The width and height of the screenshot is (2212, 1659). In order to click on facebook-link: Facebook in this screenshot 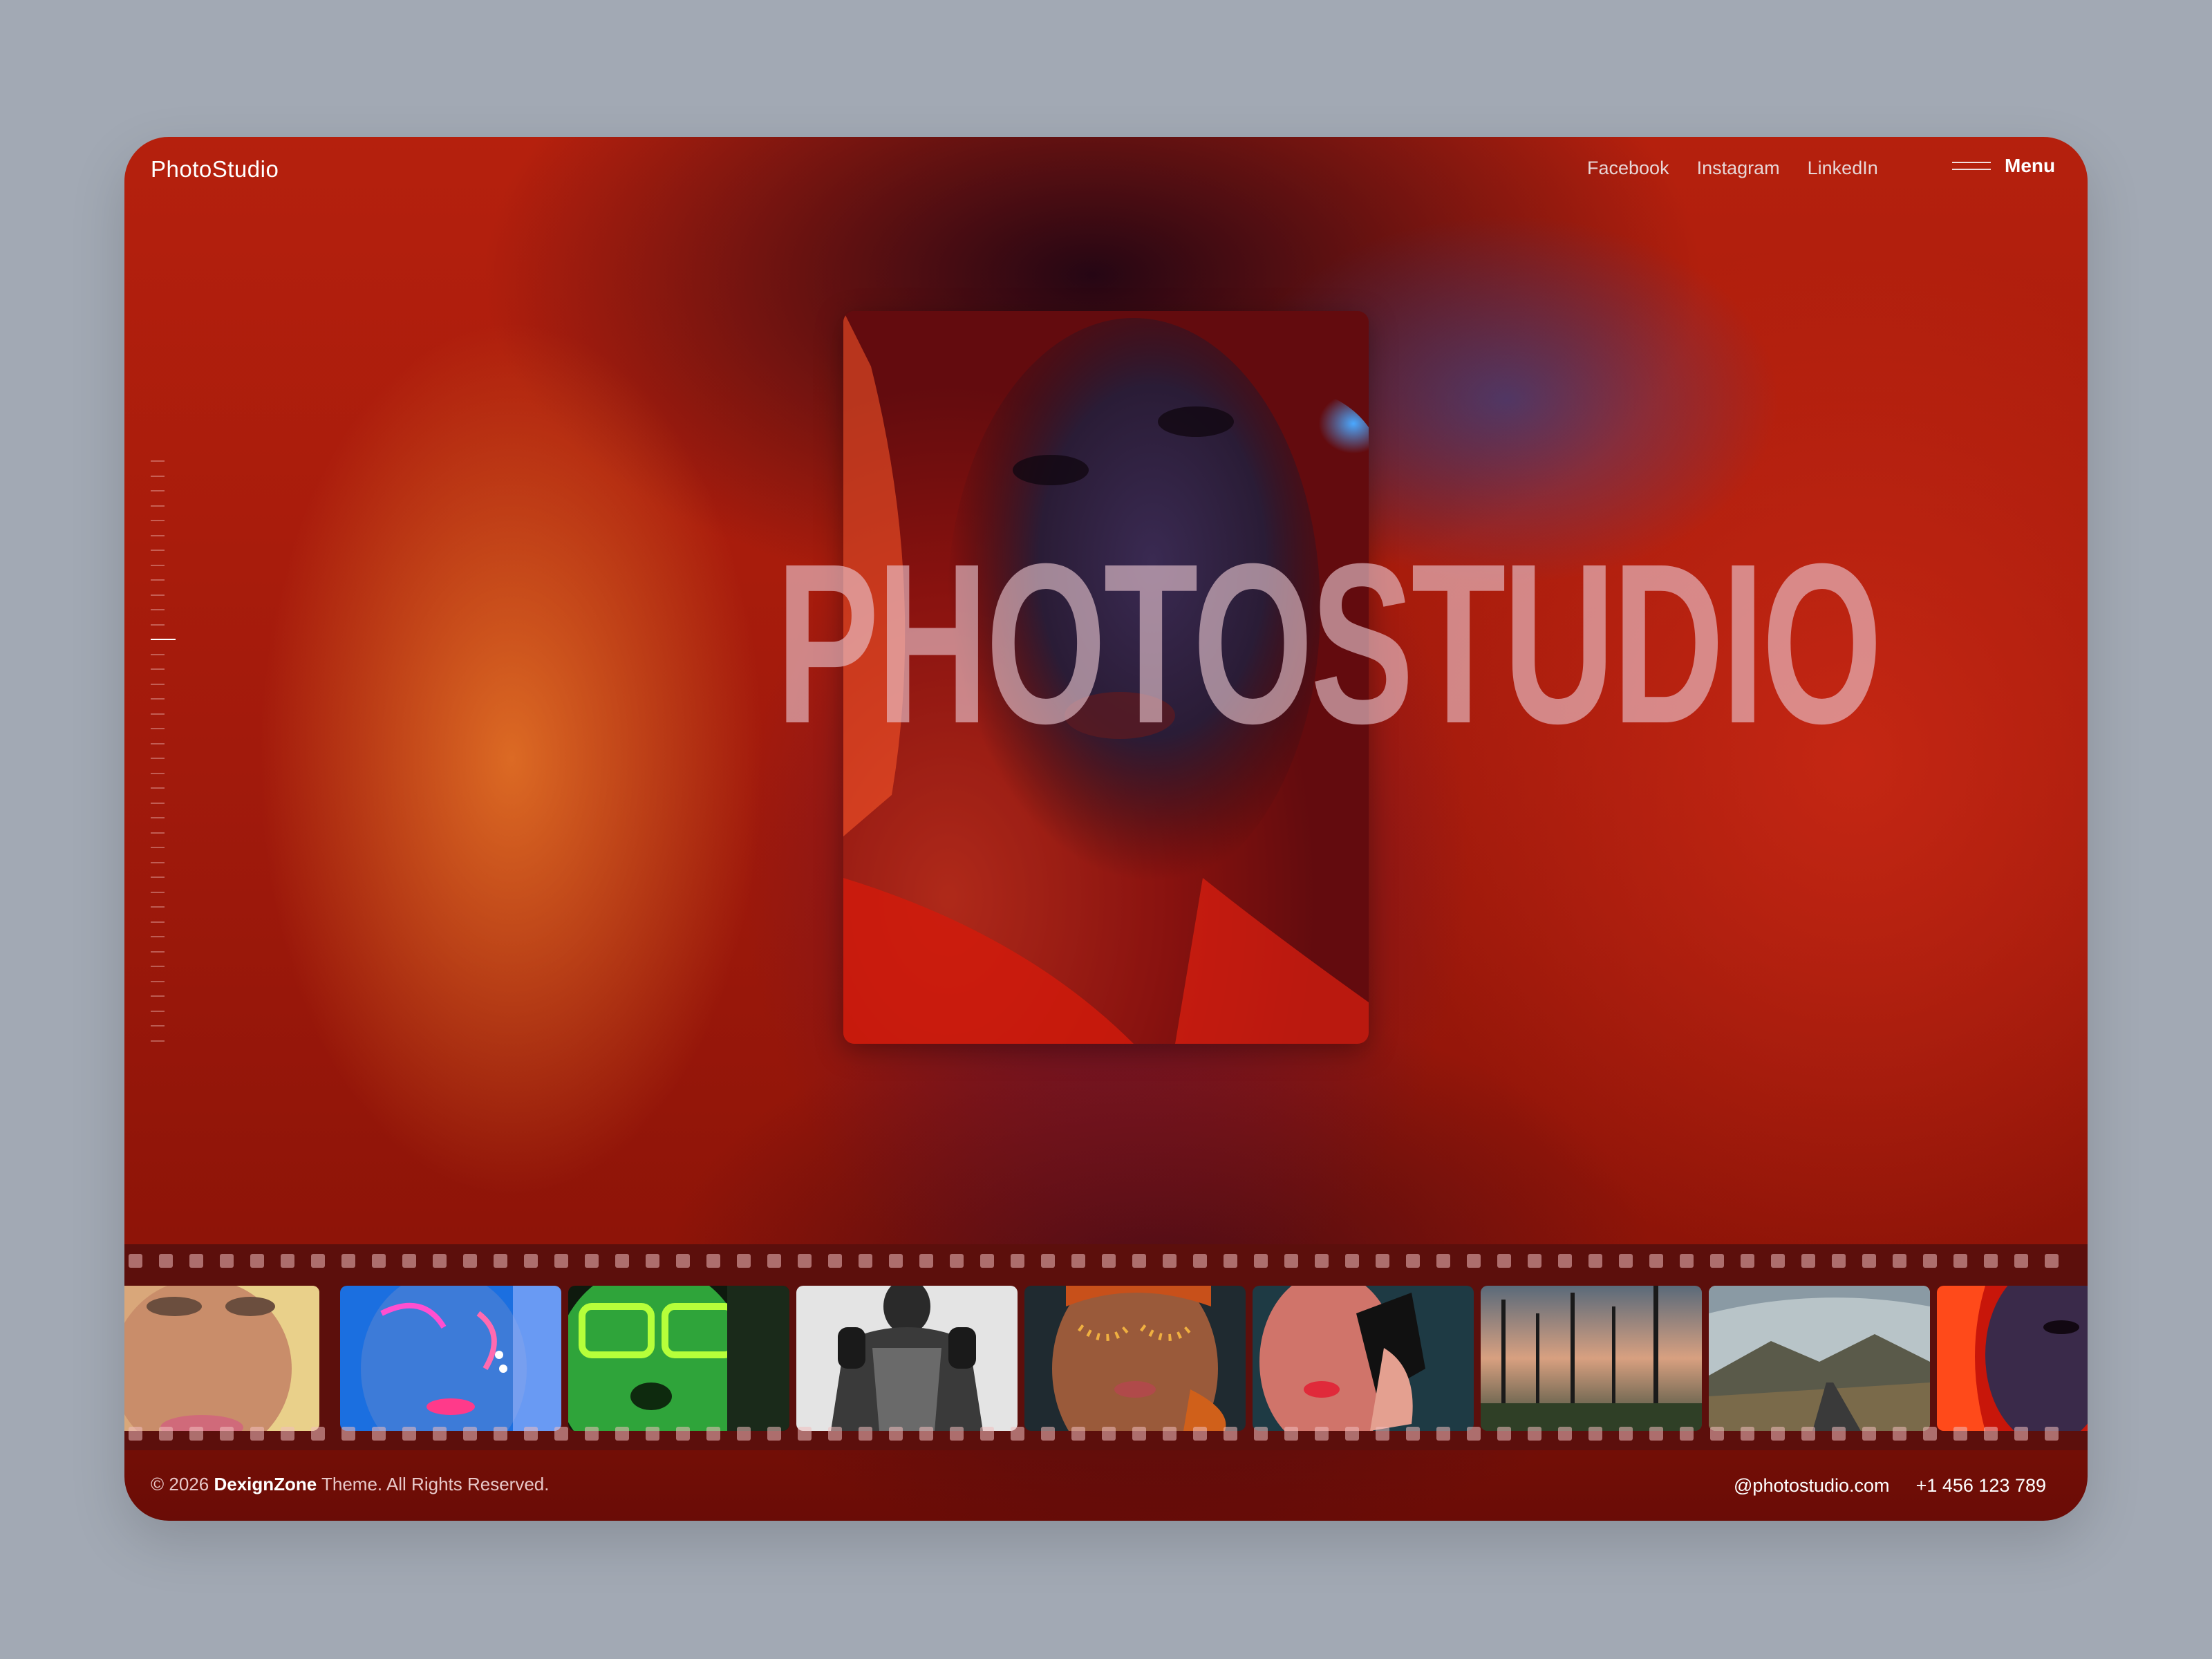, I will do `click(1628, 168)`.